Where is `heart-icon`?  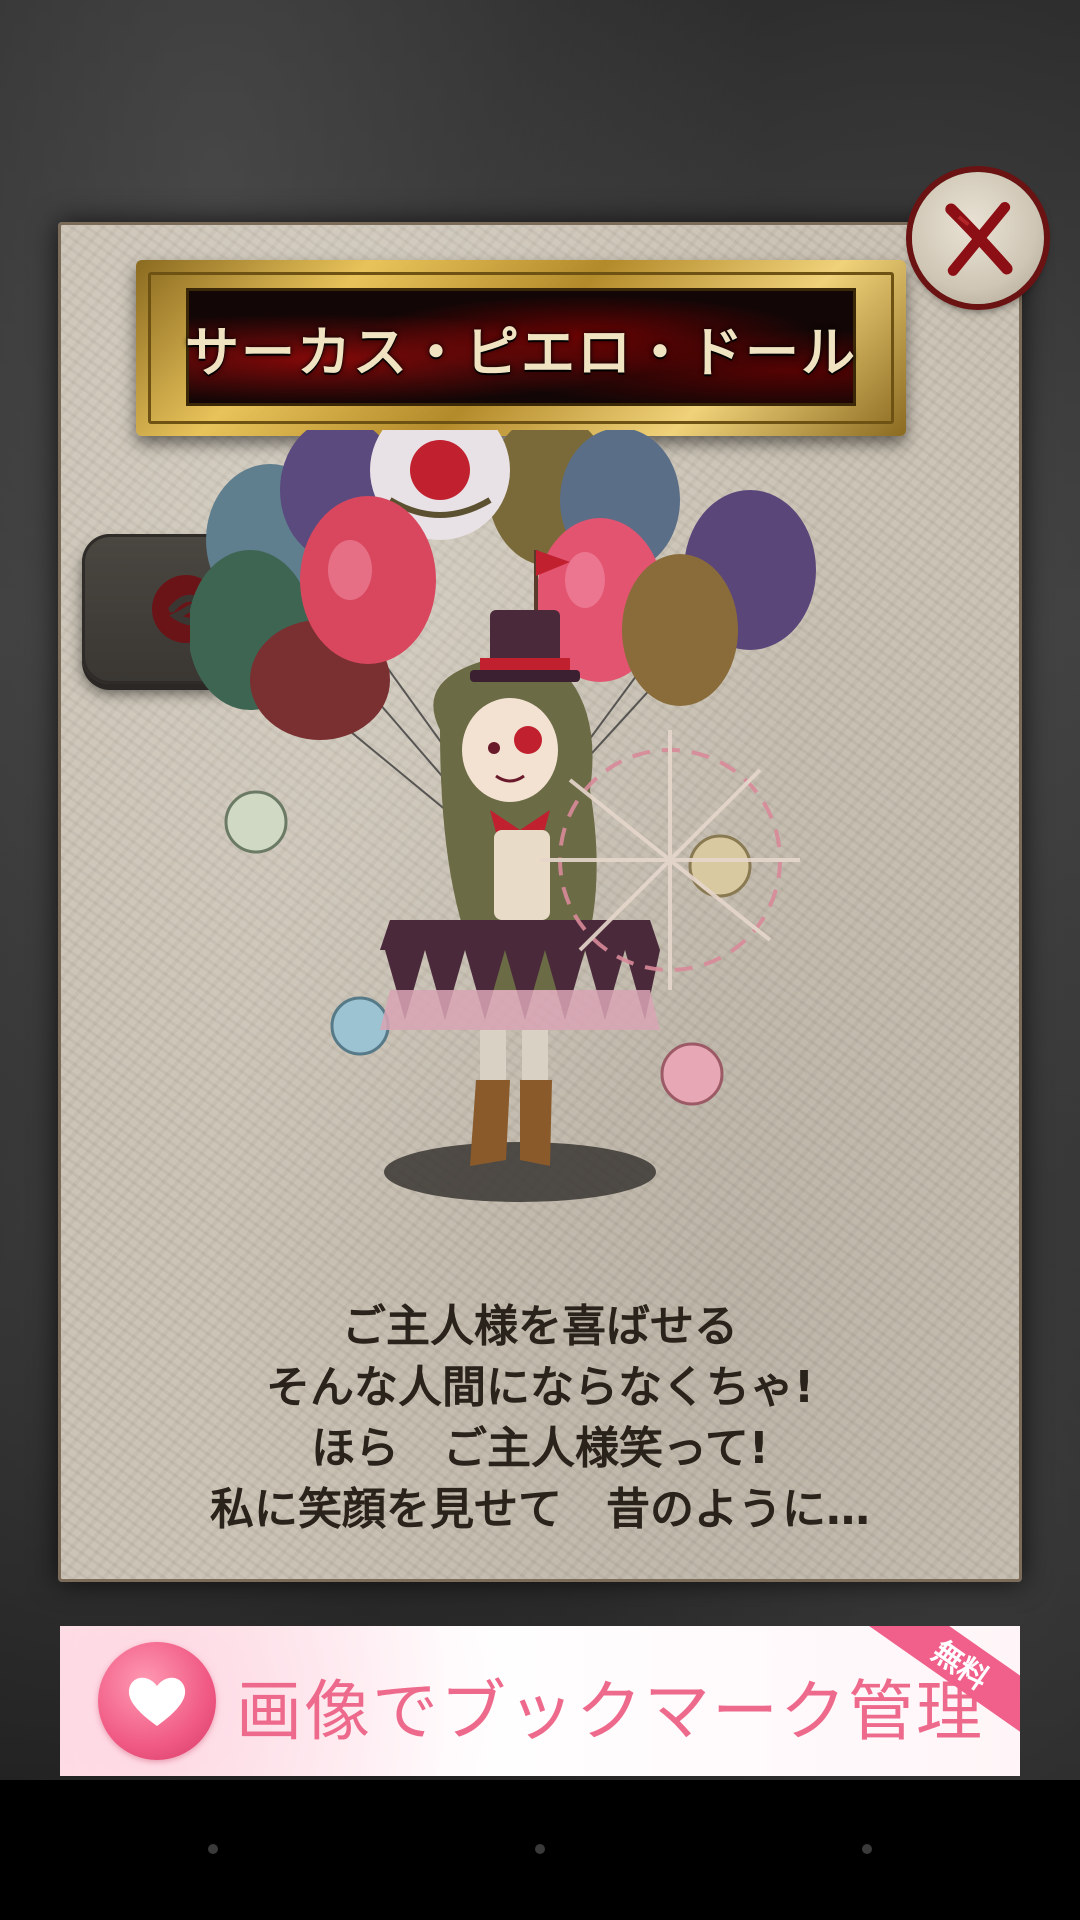 heart-icon is located at coordinates (157, 1701).